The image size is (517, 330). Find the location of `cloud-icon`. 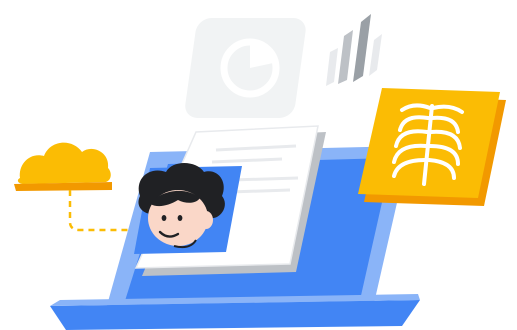

cloud-icon is located at coordinates (63, 166).